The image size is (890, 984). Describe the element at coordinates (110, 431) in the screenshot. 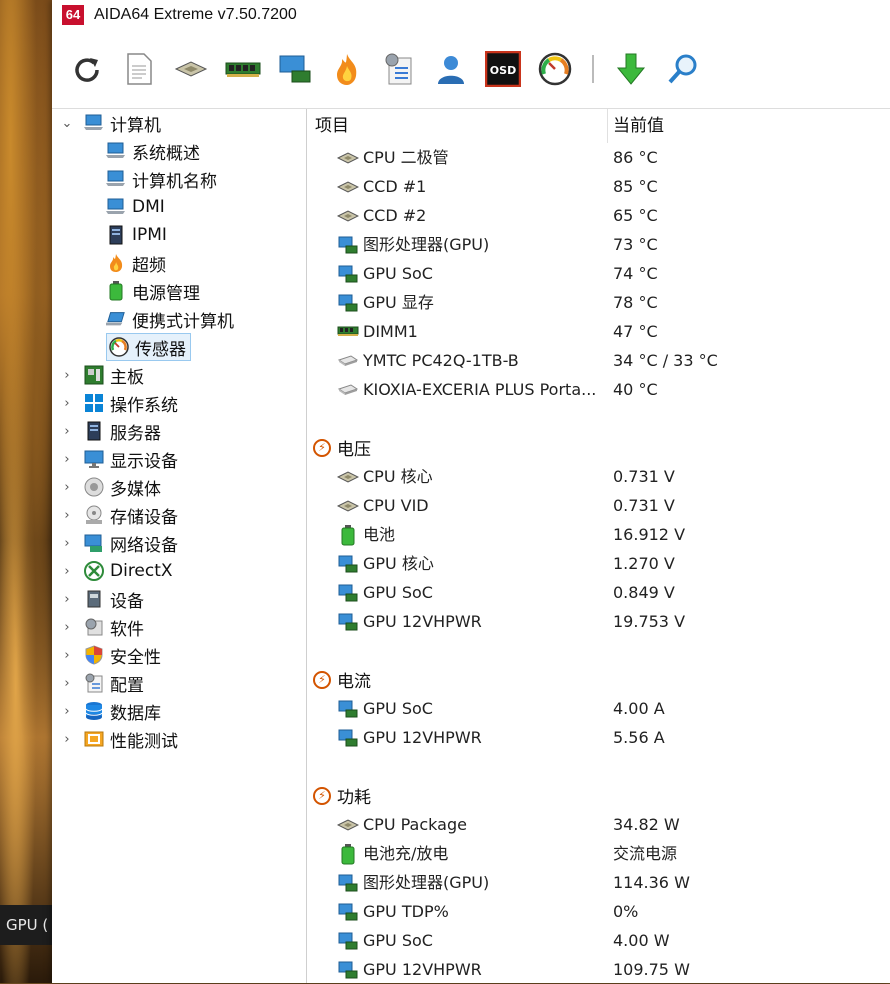

I see `tree-item-section-2: › 服务器` at that location.